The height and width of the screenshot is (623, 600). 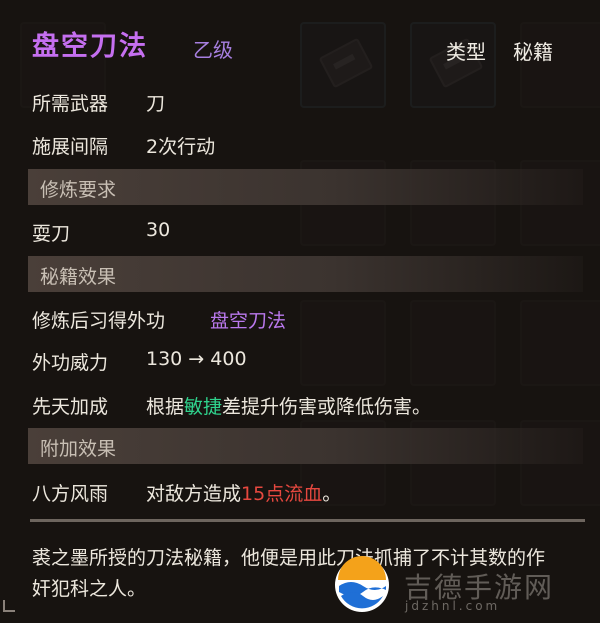 What do you see at coordinates (181, 147) in the screenshot?
I see `info-value: 2次行动` at bounding box center [181, 147].